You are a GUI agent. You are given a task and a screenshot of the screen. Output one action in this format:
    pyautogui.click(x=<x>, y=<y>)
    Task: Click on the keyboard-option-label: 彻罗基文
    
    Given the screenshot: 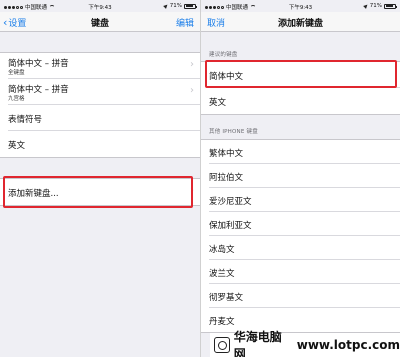 What is the action you would take?
    pyautogui.click(x=226, y=298)
    